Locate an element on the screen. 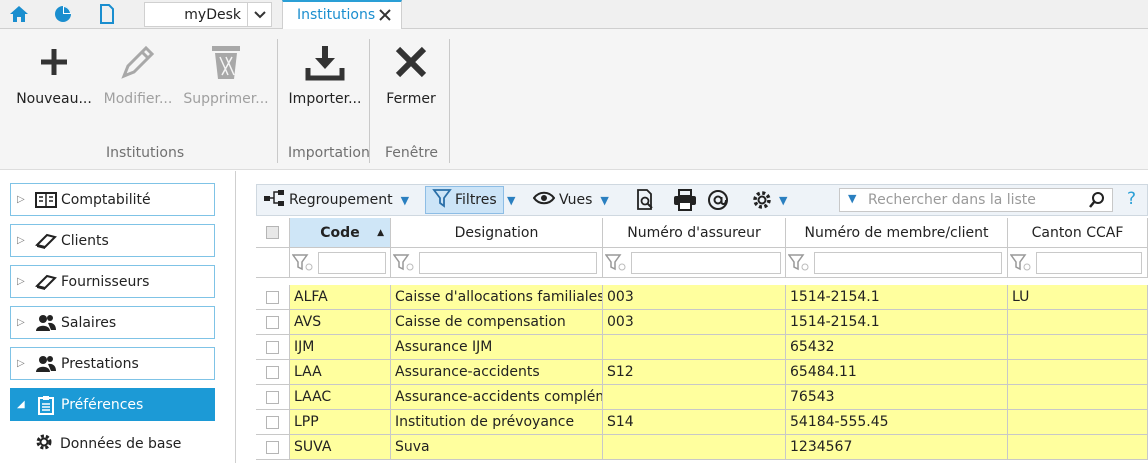 The width and height of the screenshot is (1148, 463). cell-member-number: 76543 is located at coordinates (897, 397).